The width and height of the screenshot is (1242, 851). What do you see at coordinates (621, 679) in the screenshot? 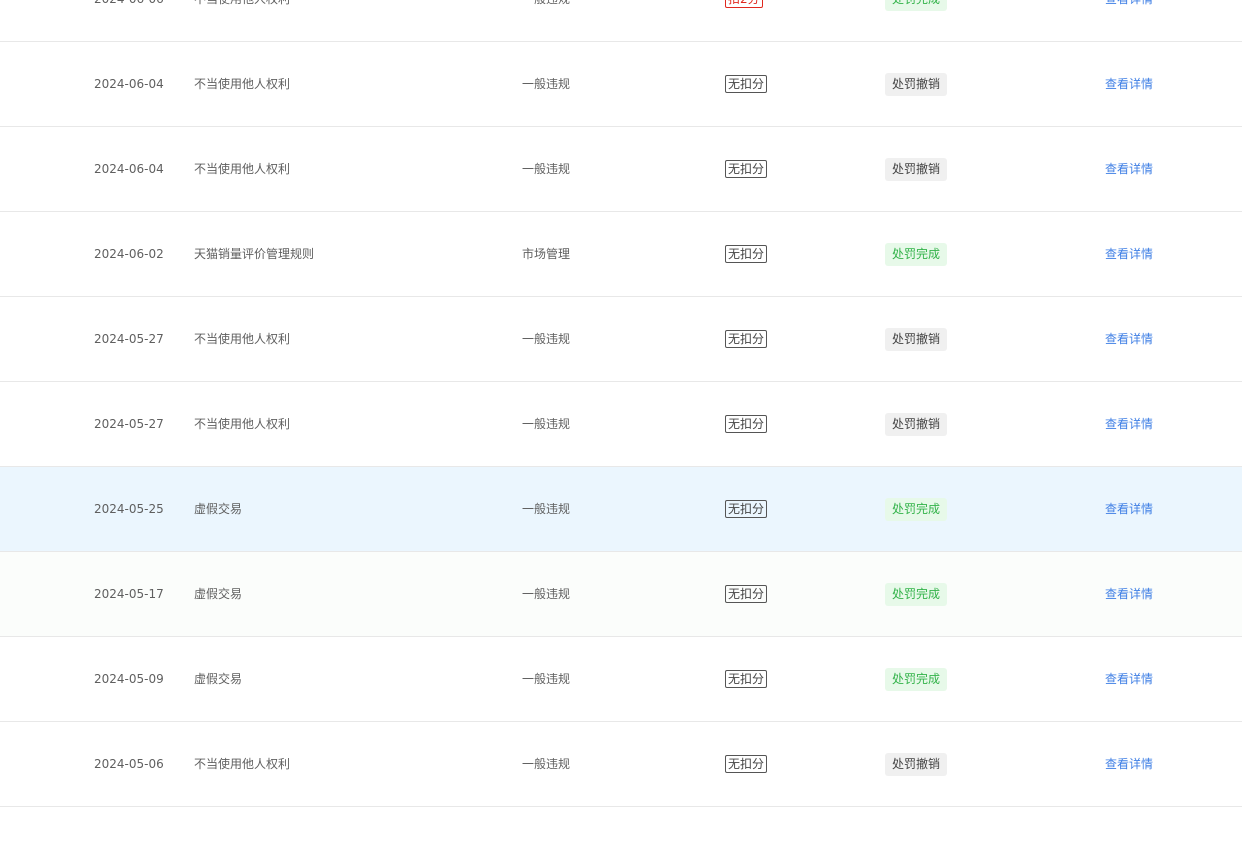
I see `table-row: 2024-05-09 虚假交易 一般违规 无扣分 处罚完成 查看详情` at bounding box center [621, 679].